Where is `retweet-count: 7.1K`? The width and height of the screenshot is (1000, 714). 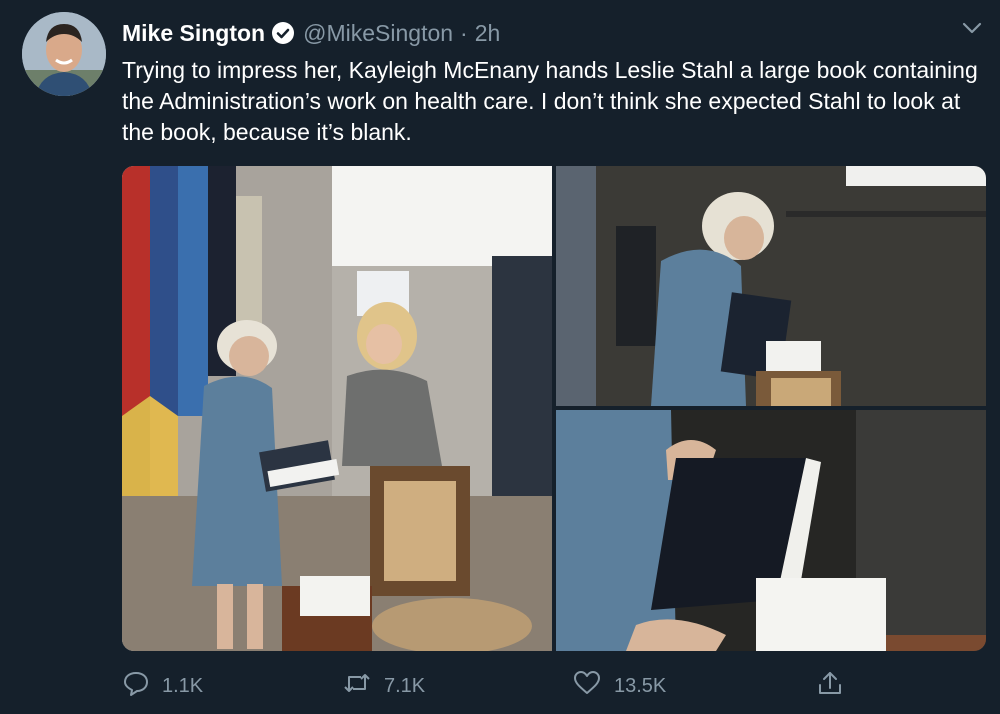 retweet-count: 7.1K is located at coordinates (405, 685).